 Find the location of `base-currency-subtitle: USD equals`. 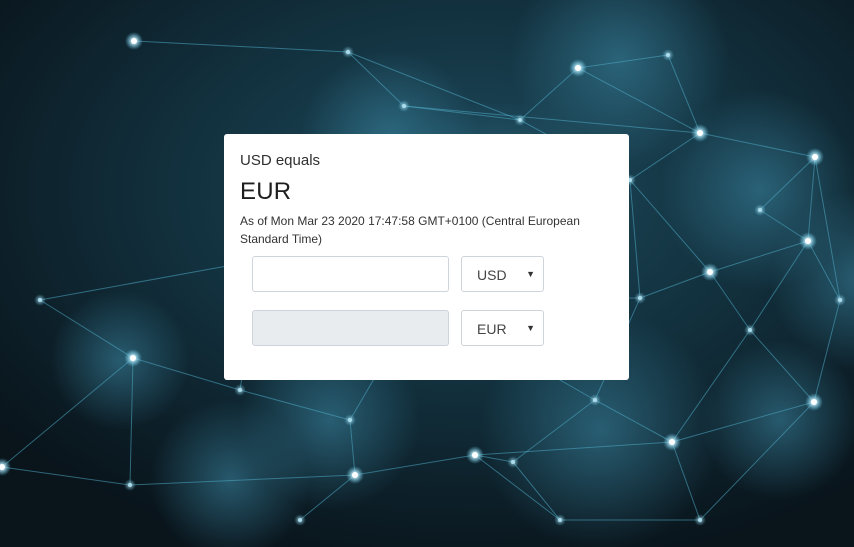

base-currency-subtitle: USD equals is located at coordinates (280, 160).